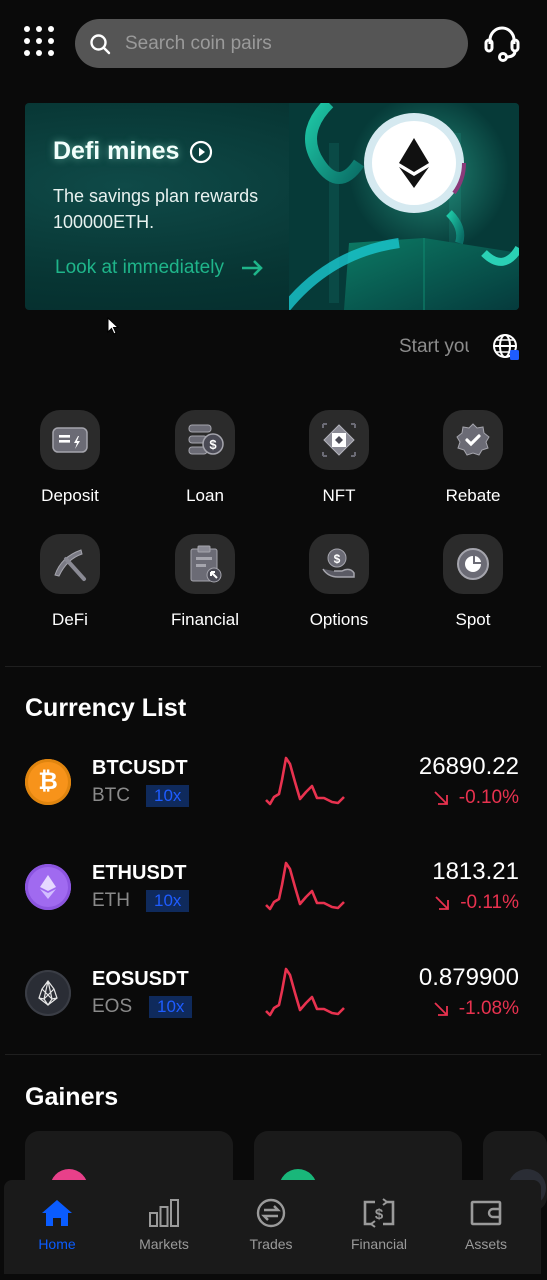 The width and height of the screenshot is (547, 1280). I want to click on arrow-right-icon, so click(252, 268).